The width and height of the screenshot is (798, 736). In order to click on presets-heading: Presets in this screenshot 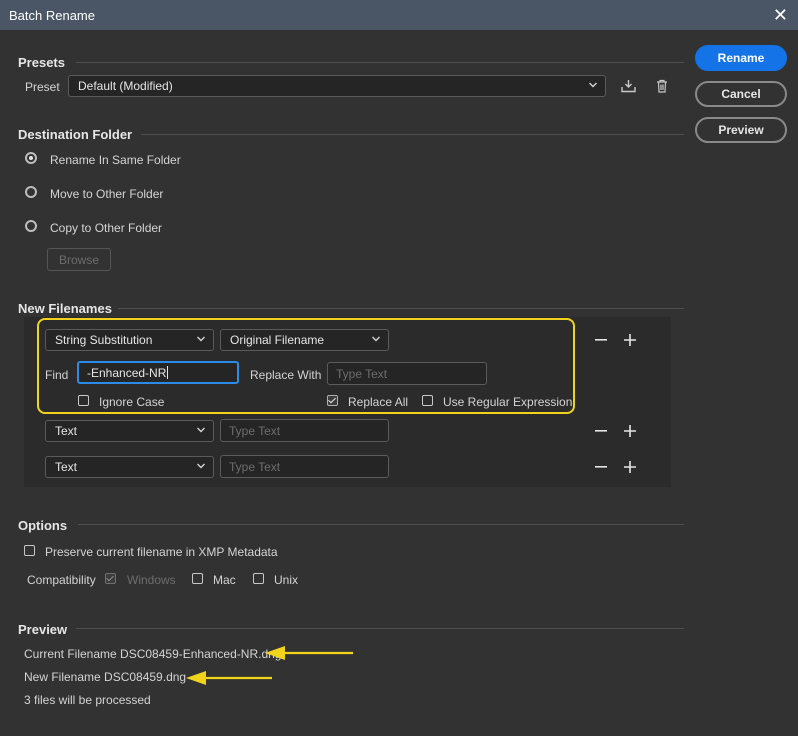, I will do `click(41, 62)`.